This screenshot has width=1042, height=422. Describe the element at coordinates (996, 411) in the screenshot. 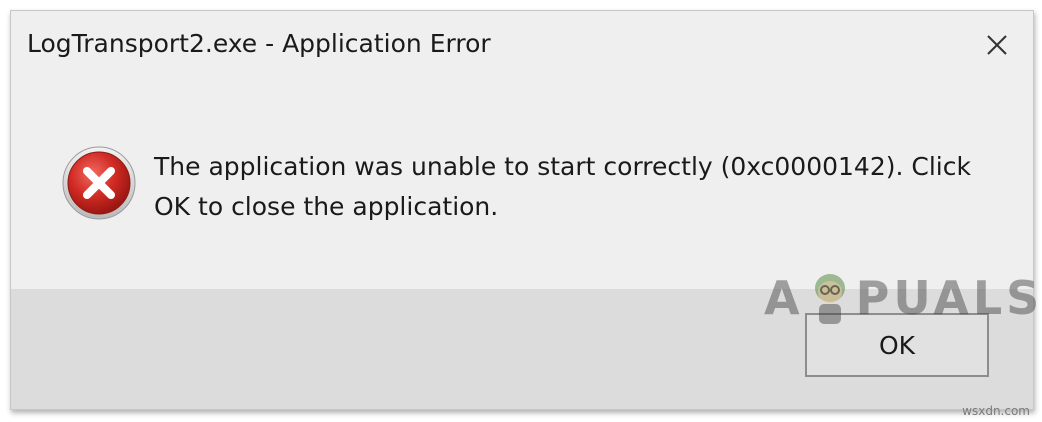

I see `site-watermark: wsxdn.com` at that location.